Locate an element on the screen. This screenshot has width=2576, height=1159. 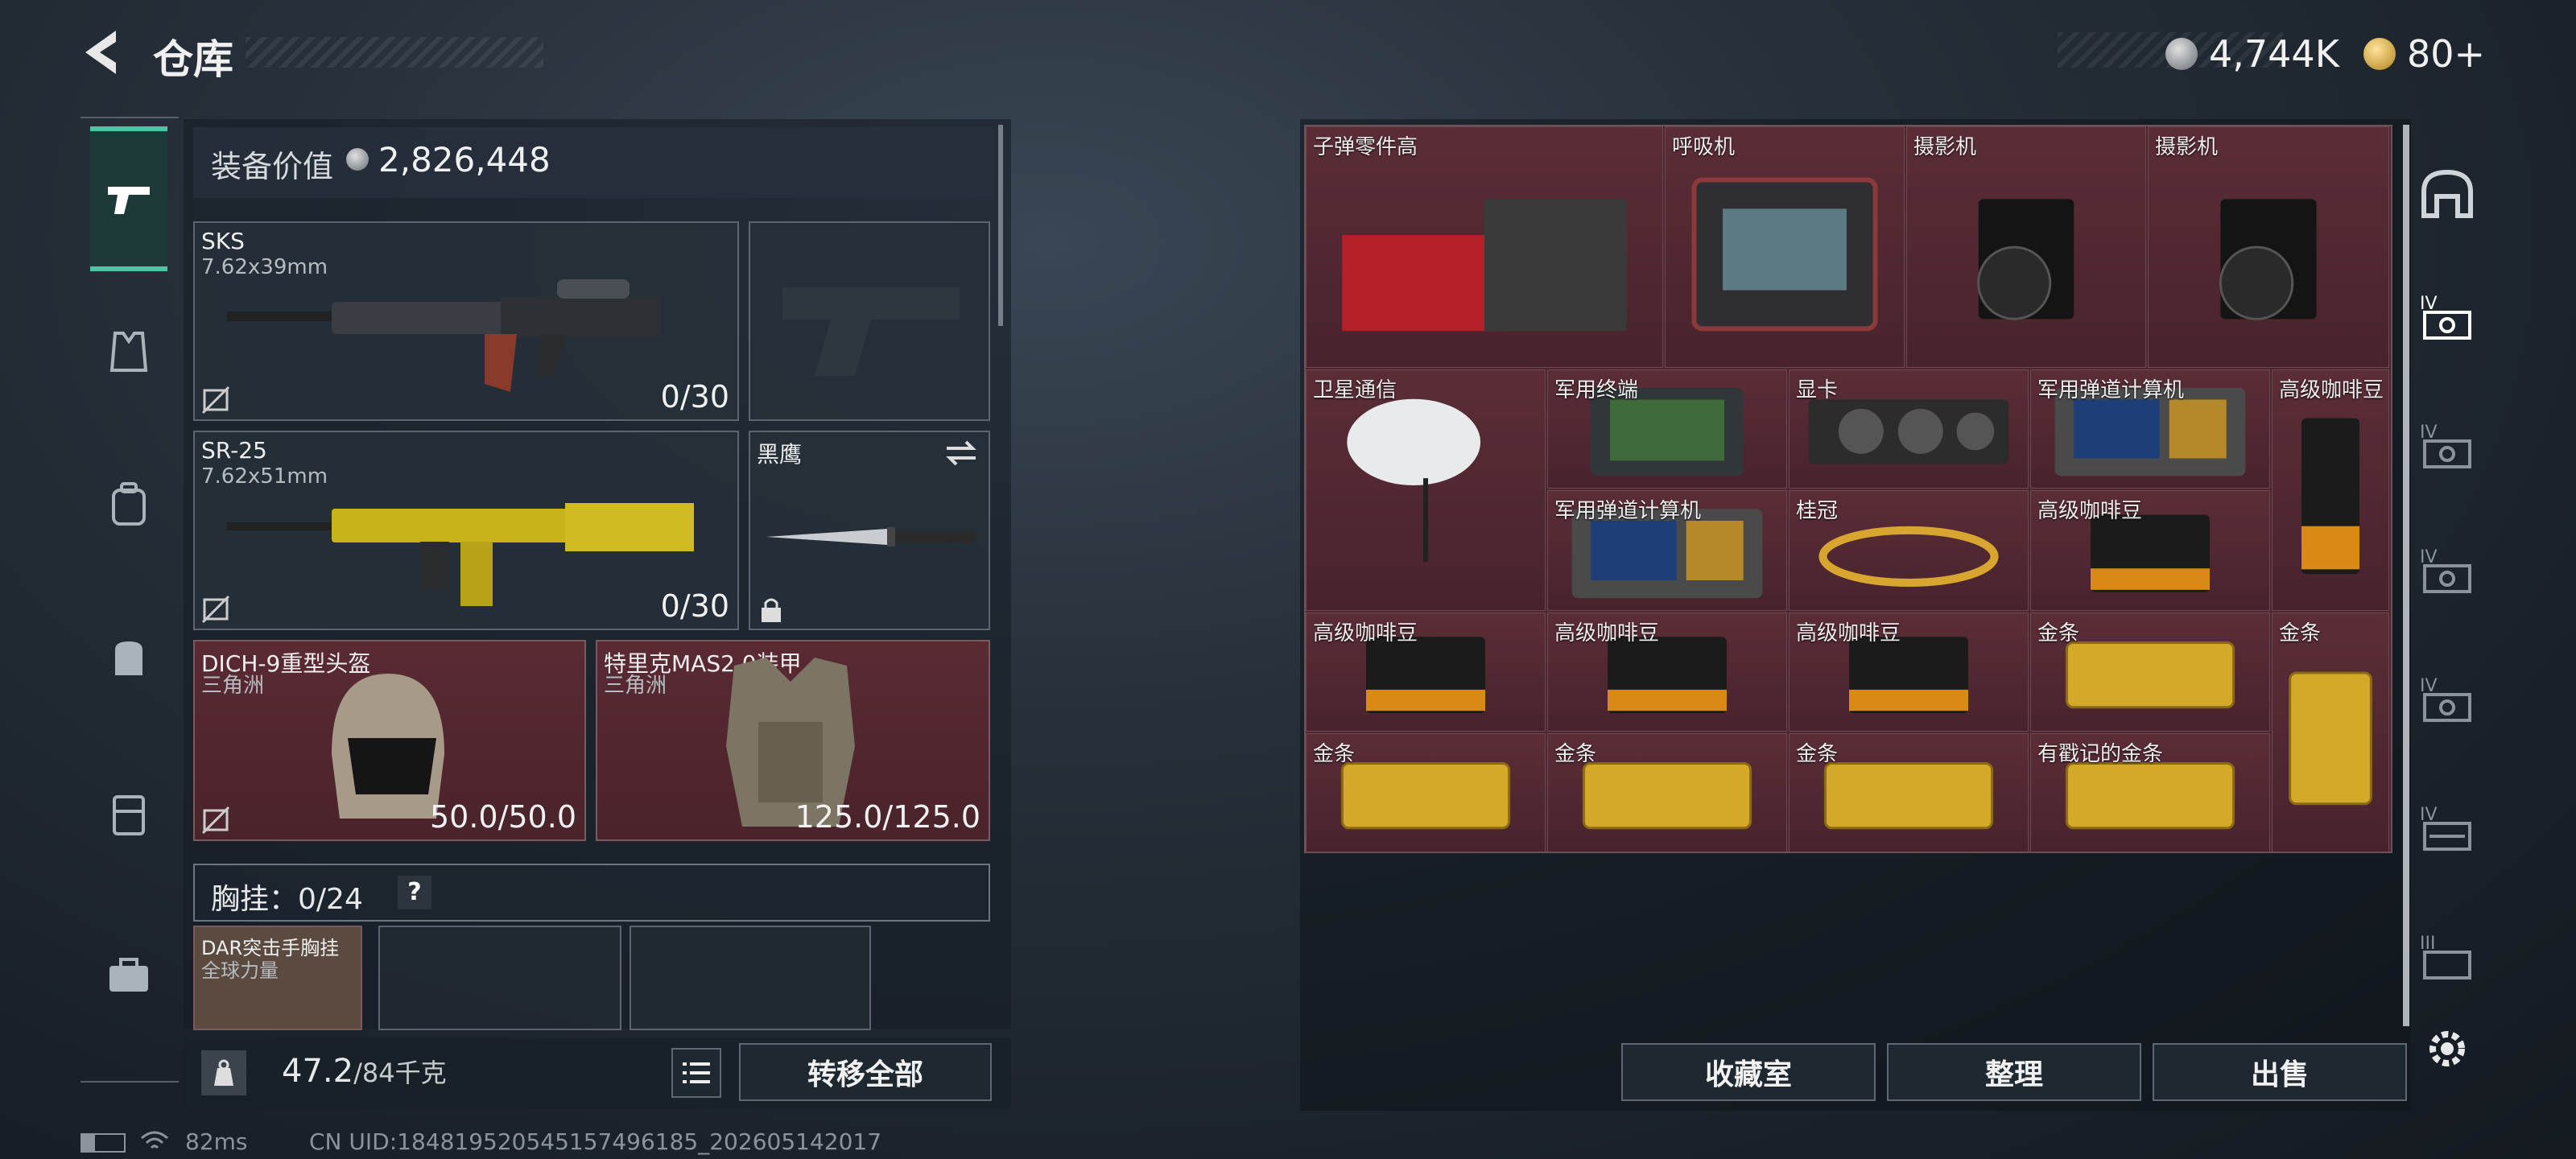
list-view-button is located at coordinates (696, 1073).